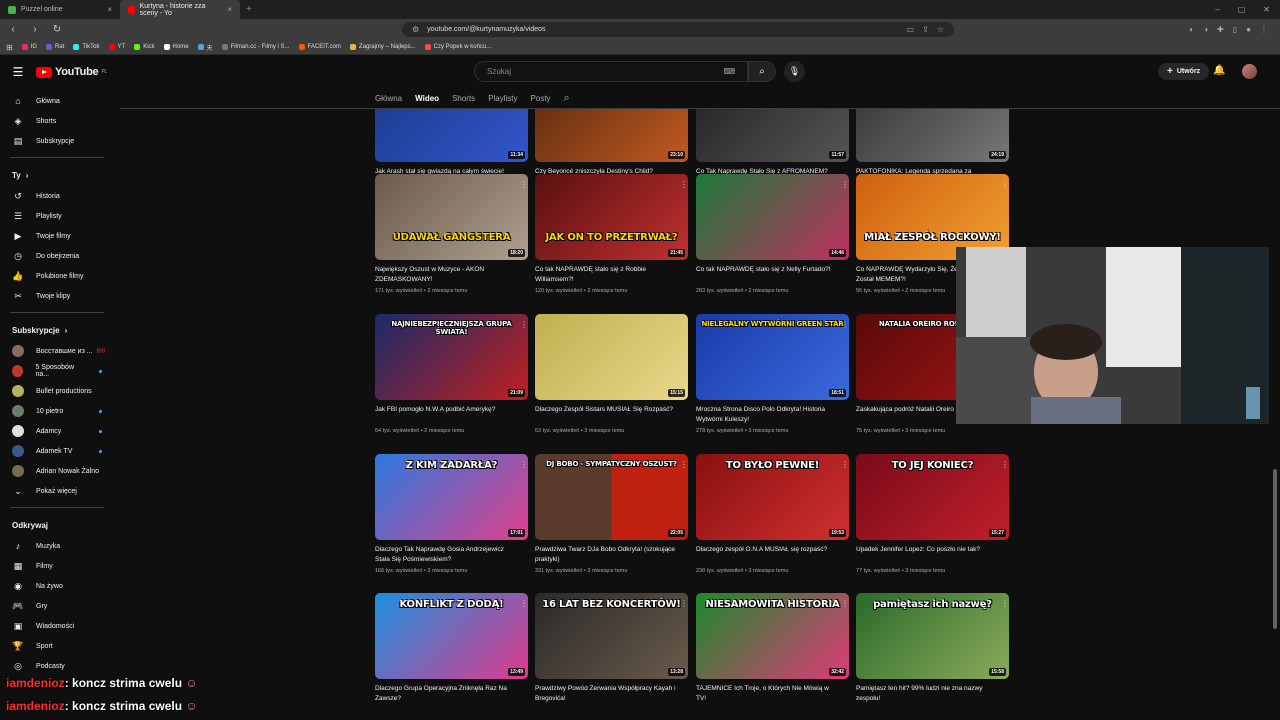  What do you see at coordinates (58, 121) in the screenshot?
I see `sidebar-item: ◈ Shorts` at bounding box center [58, 121].